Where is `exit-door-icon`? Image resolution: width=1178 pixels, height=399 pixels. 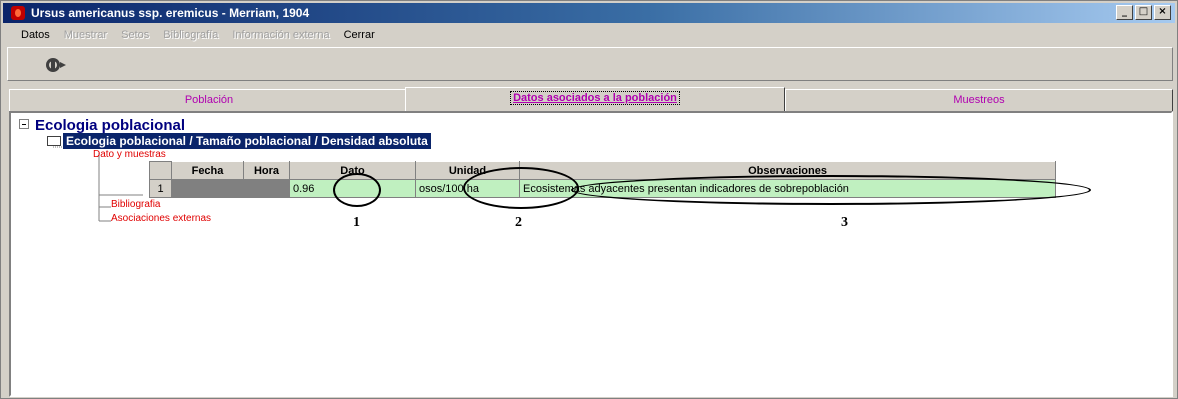 exit-door-icon is located at coordinates (56, 65).